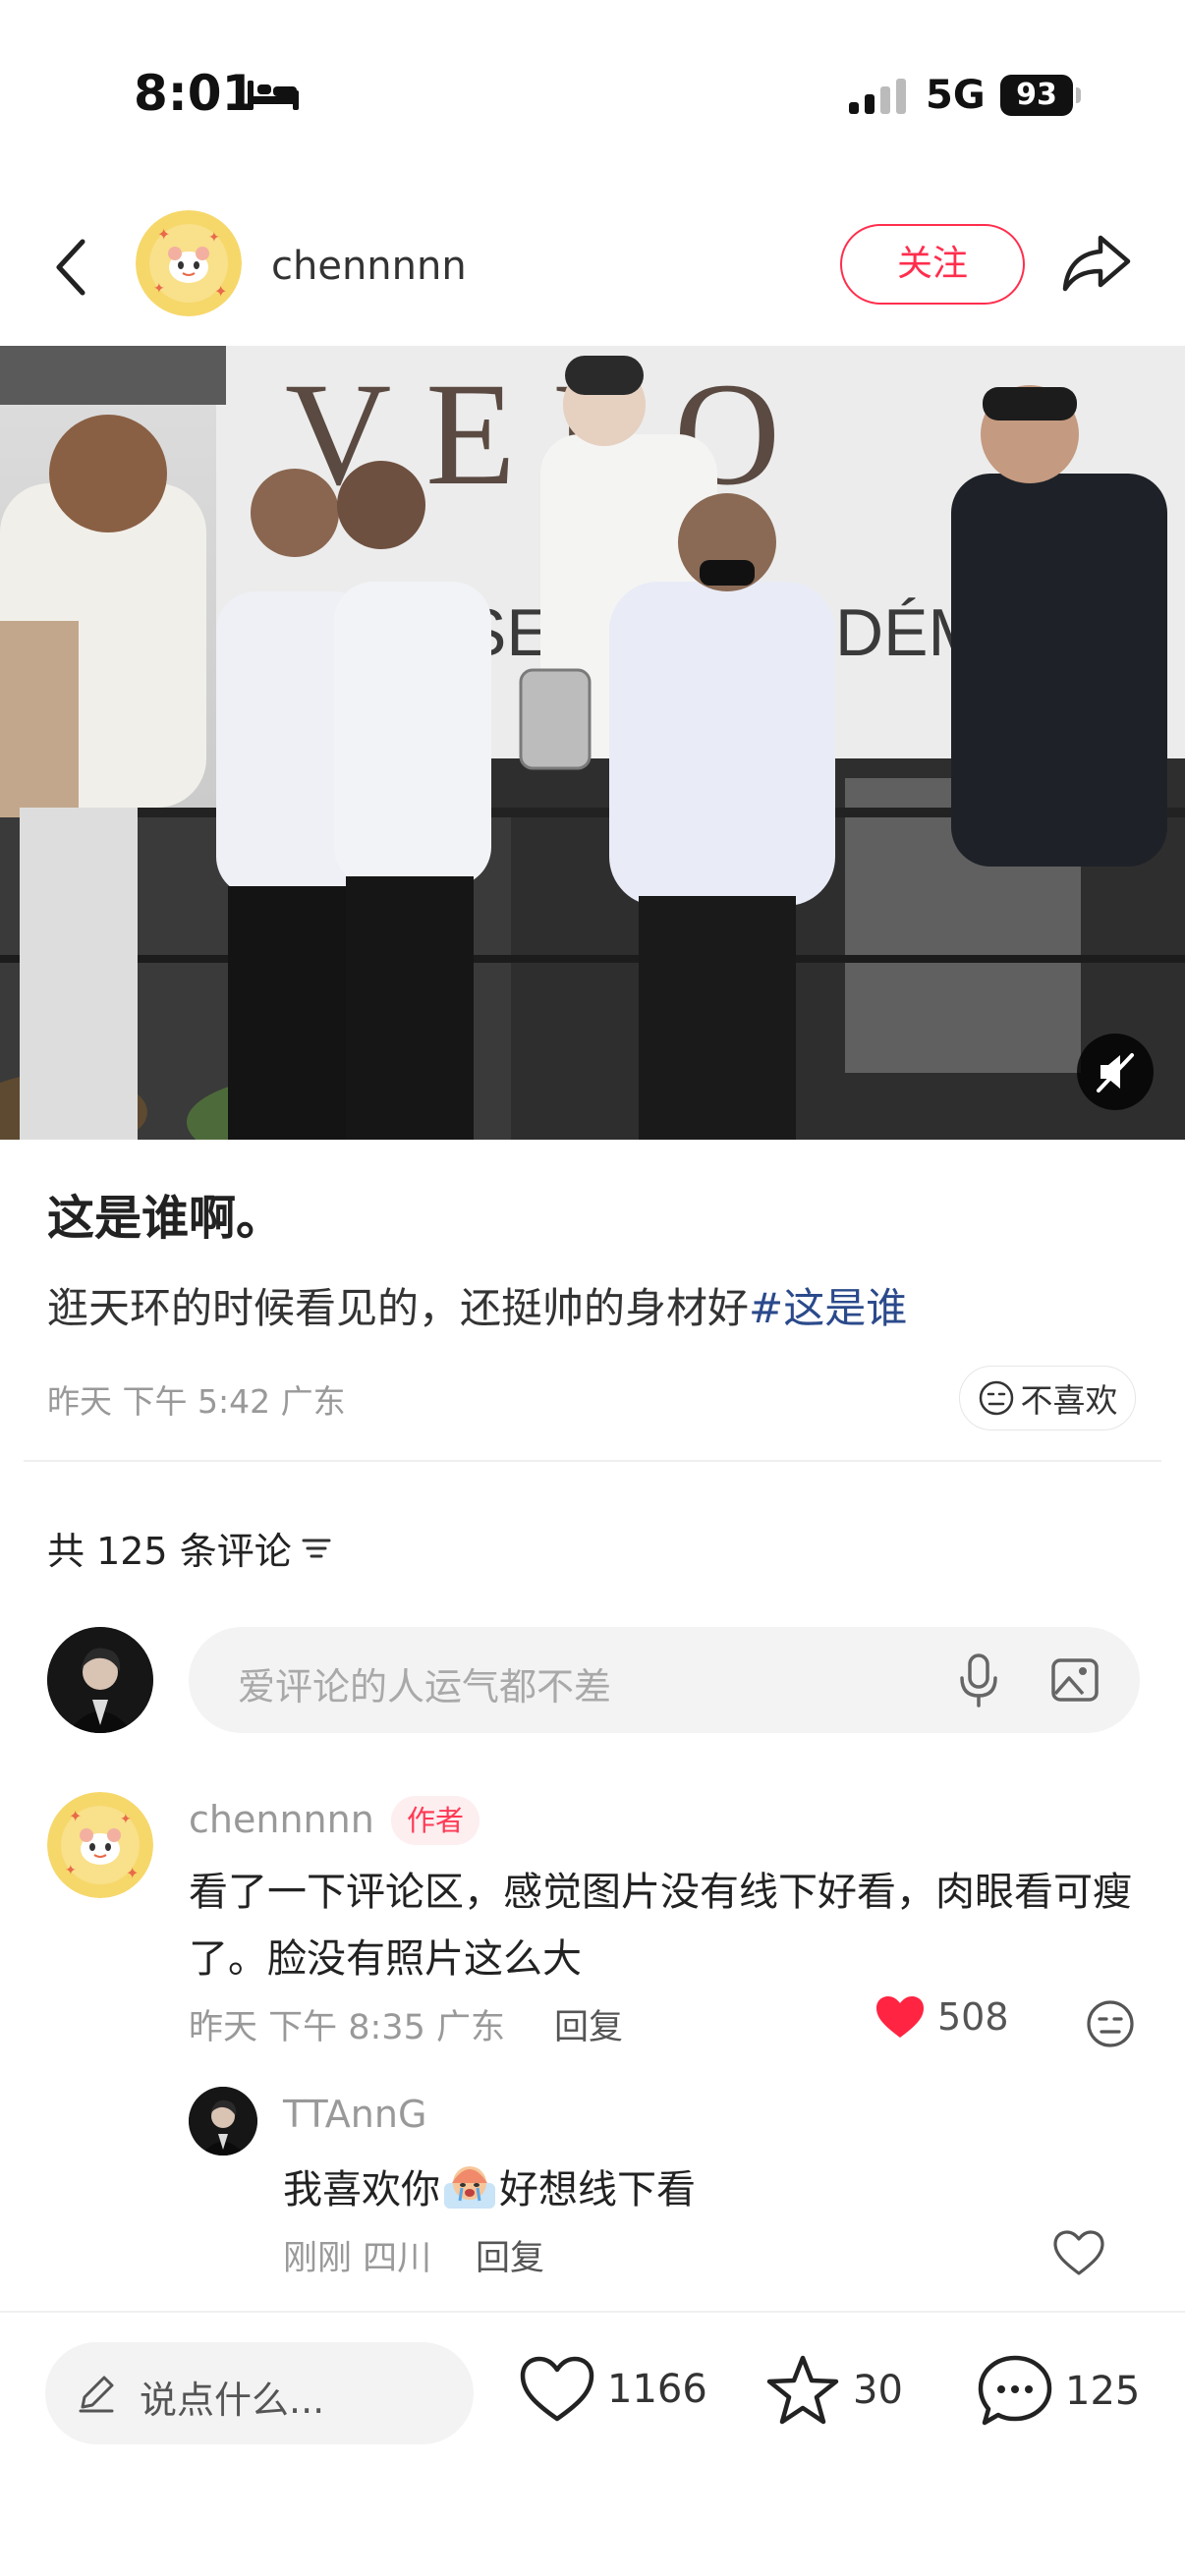 This screenshot has height=2576, width=1185. Describe the element at coordinates (664, 1680) in the screenshot. I see `comment-input: 爱评论的人运气都不差` at that location.